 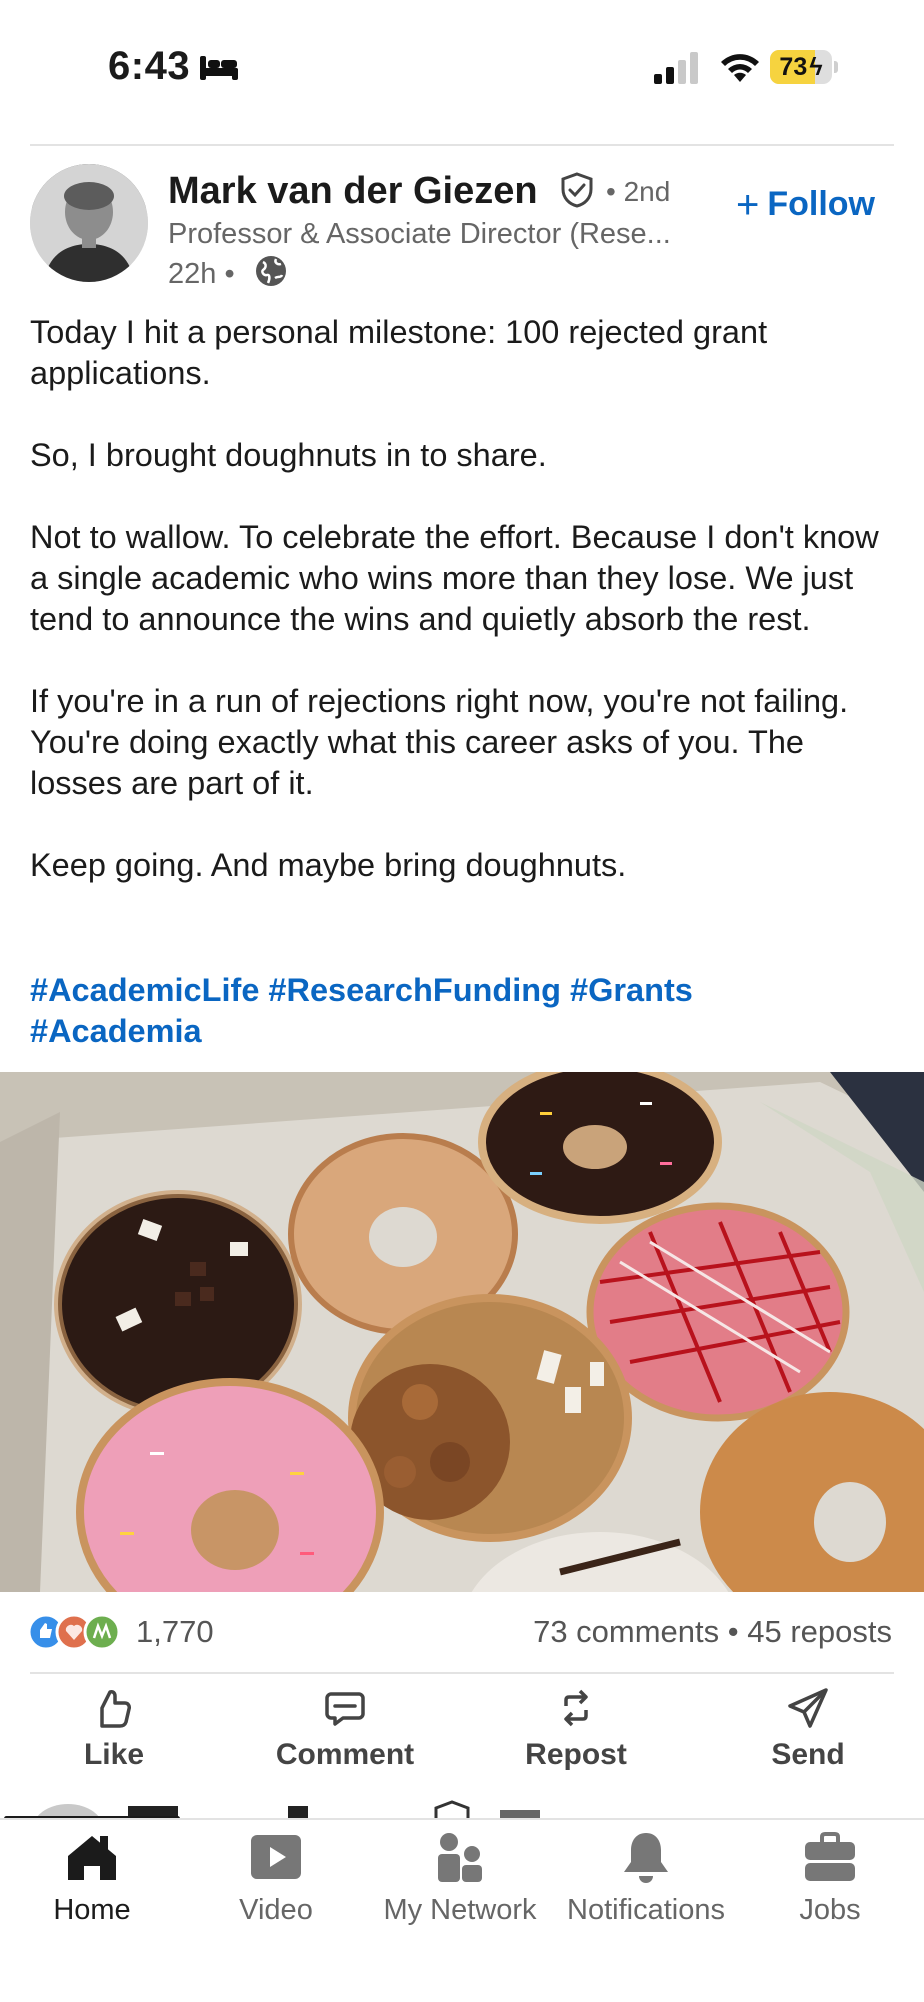 What do you see at coordinates (353, 191) in the screenshot?
I see `author-name: Mark van der Giezen` at bounding box center [353, 191].